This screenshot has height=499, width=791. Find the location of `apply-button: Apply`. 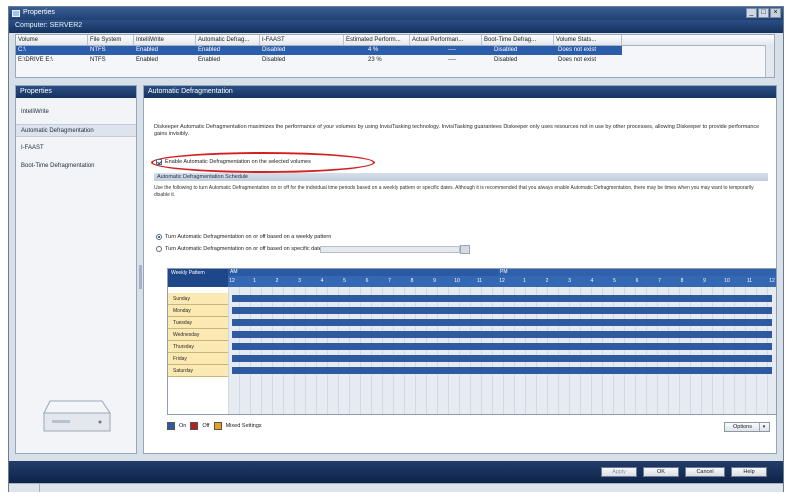

apply-button: Apply is located at coordinates (619, 472).